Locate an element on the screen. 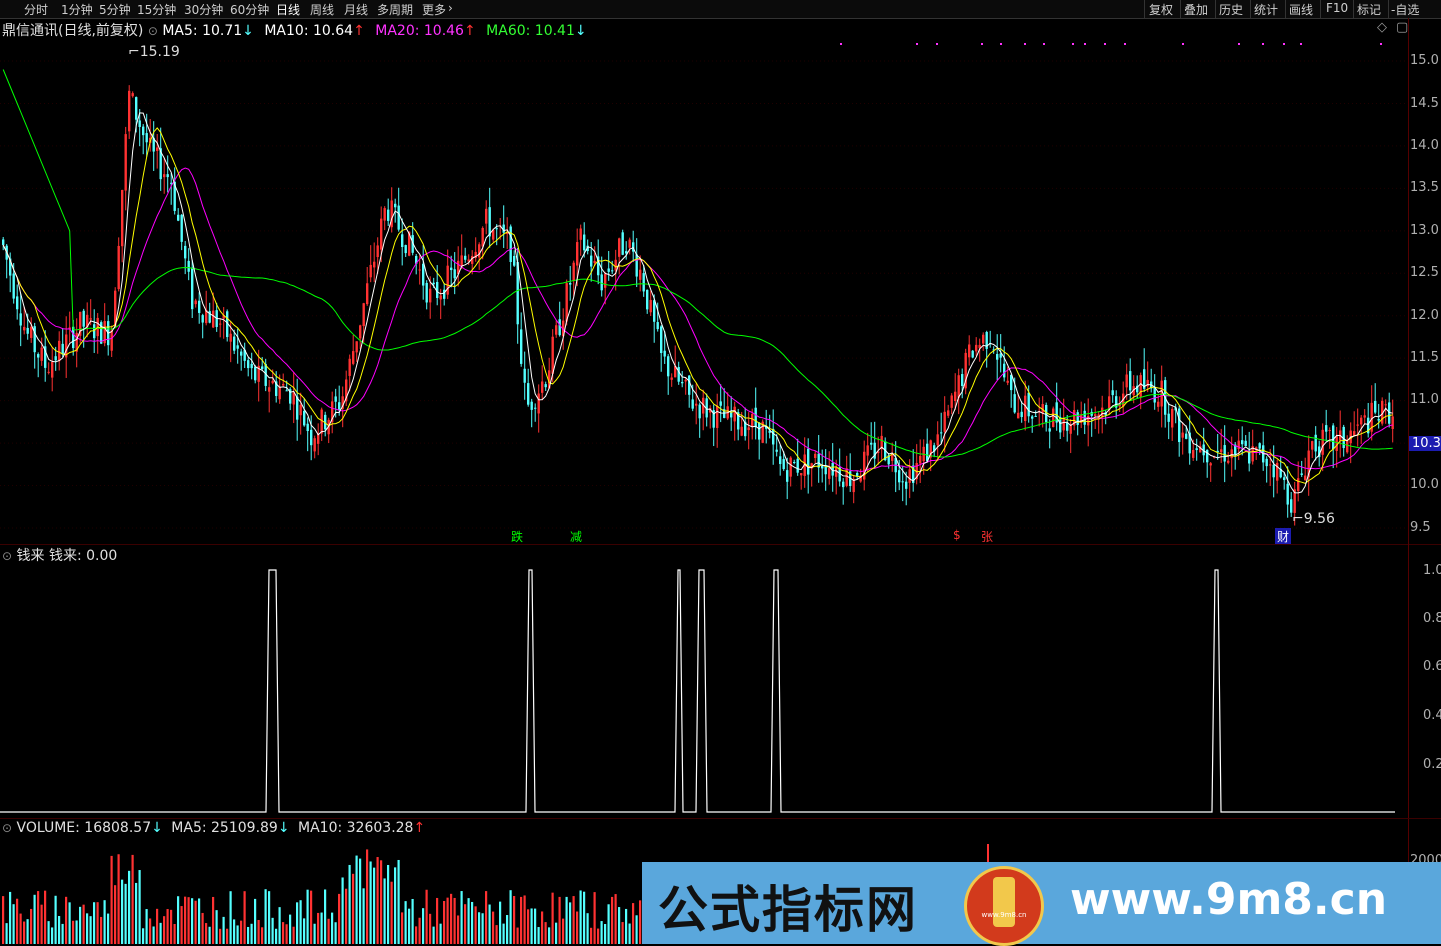  tab-monthly: 月线 is located at coordinates (356, 9).